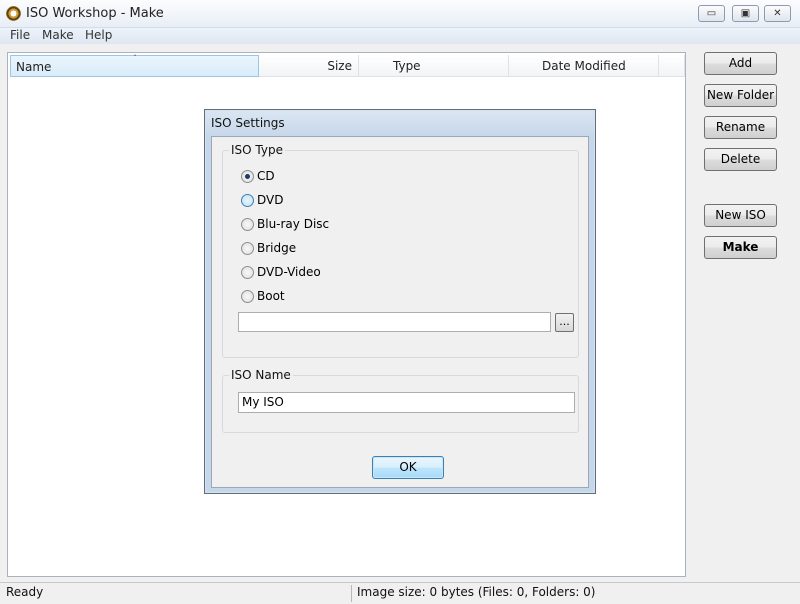  I want to click on radio-boot-label: Boot, so click(271, 296).